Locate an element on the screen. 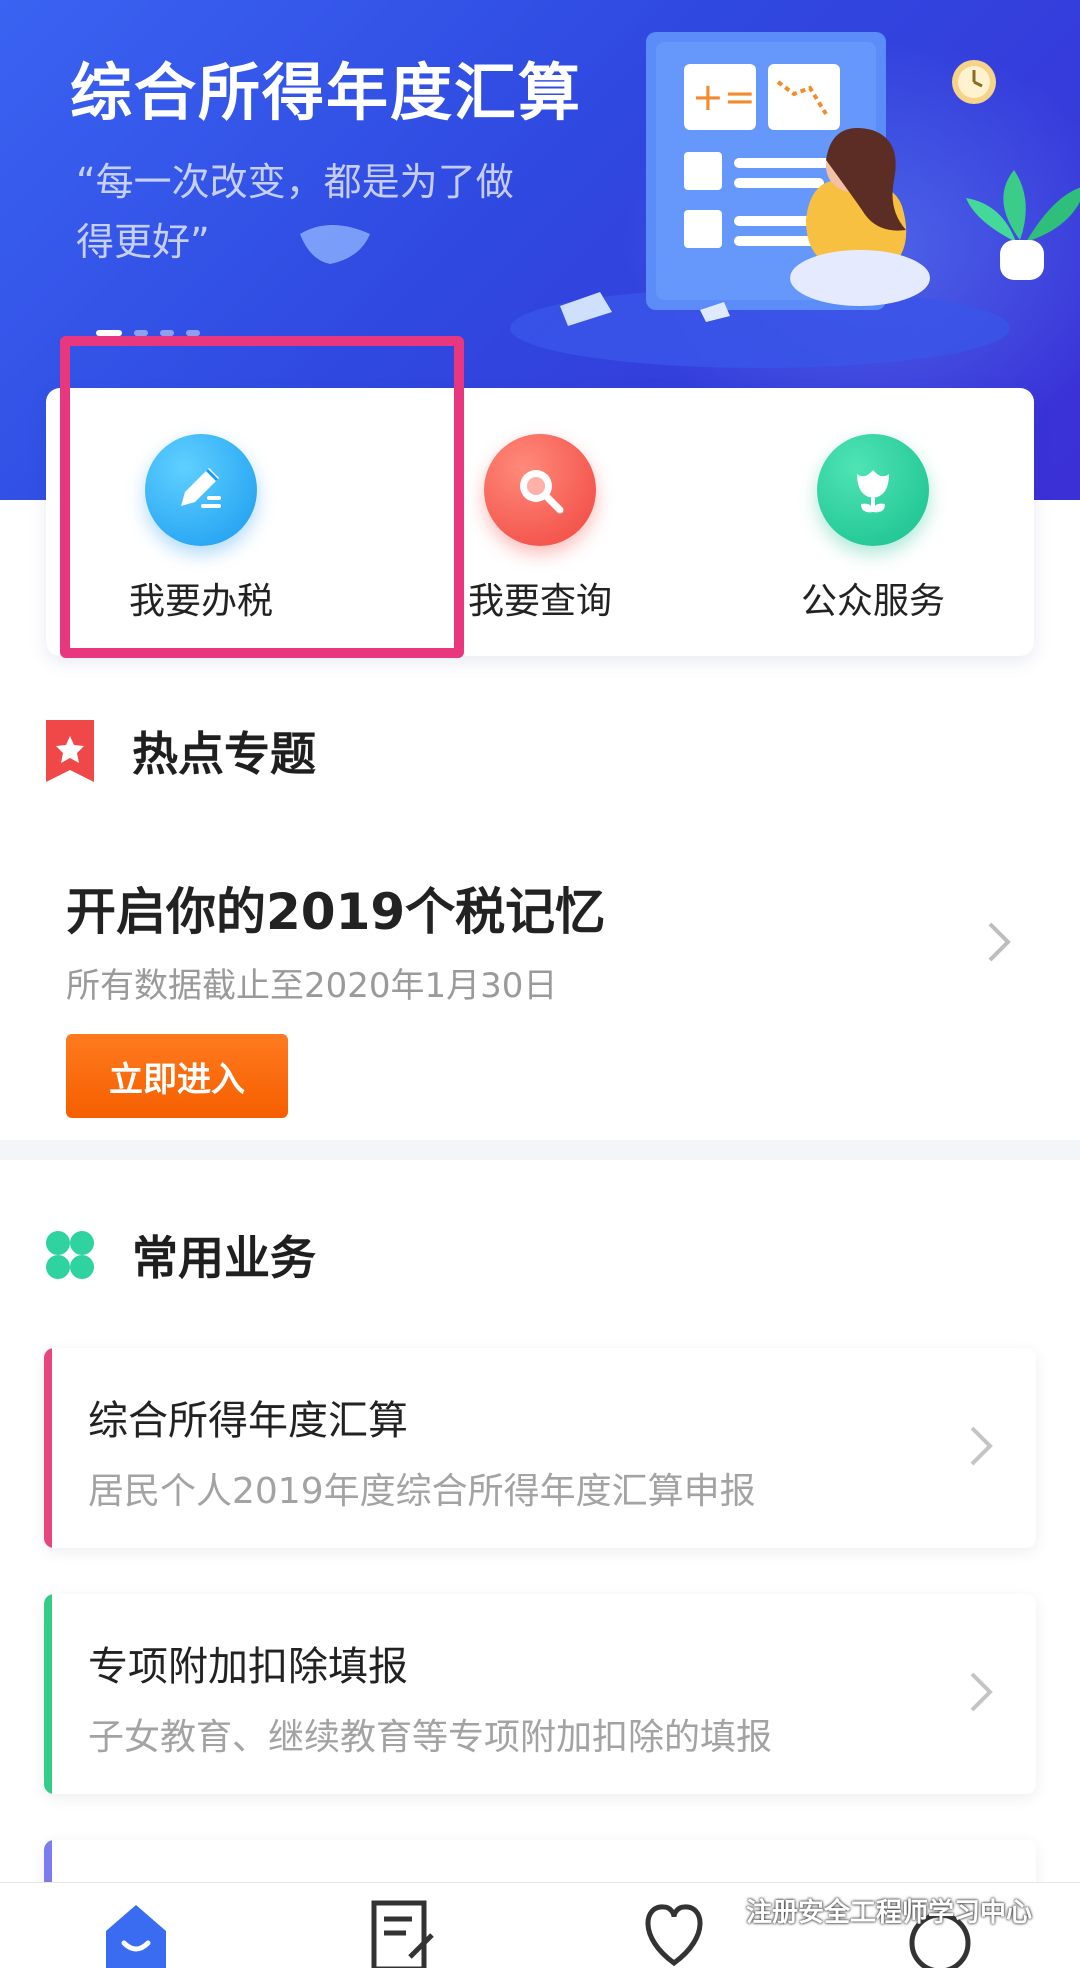 The width and height of the screenshot is (1080, 1968). edit-pen-icon is located at coordinates (201, 490).